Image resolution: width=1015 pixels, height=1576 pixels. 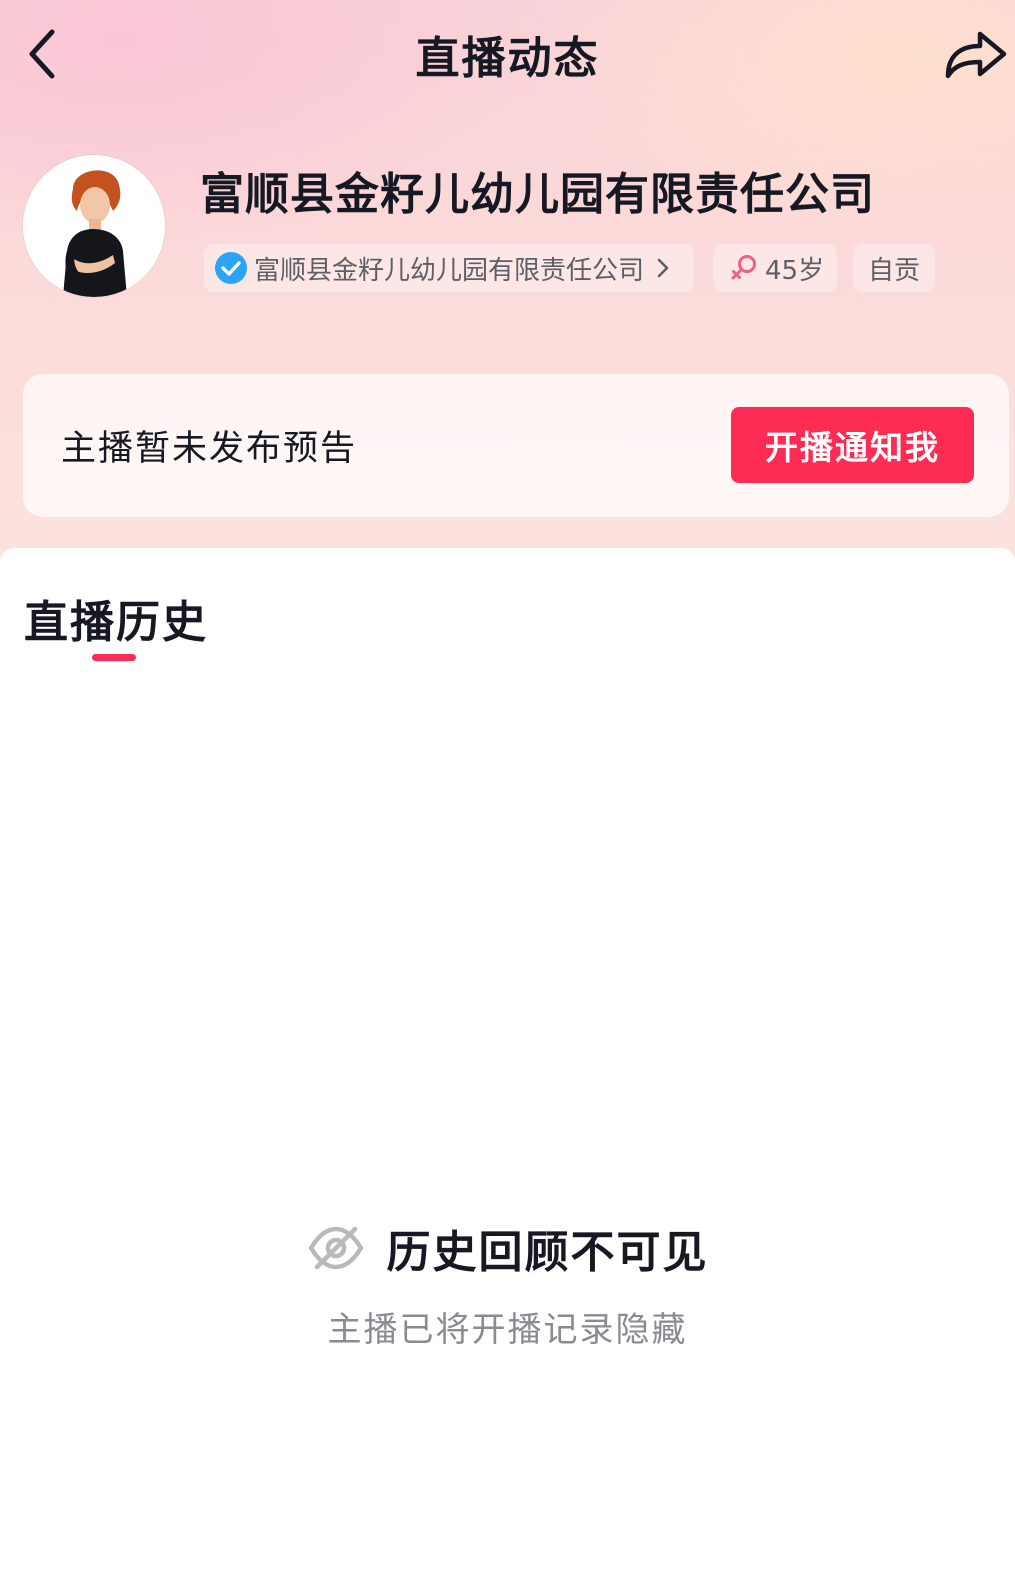 I want to click on empty-state-subtitle: 主播已将开播记录隐藏, so click(x=507, y=1330).